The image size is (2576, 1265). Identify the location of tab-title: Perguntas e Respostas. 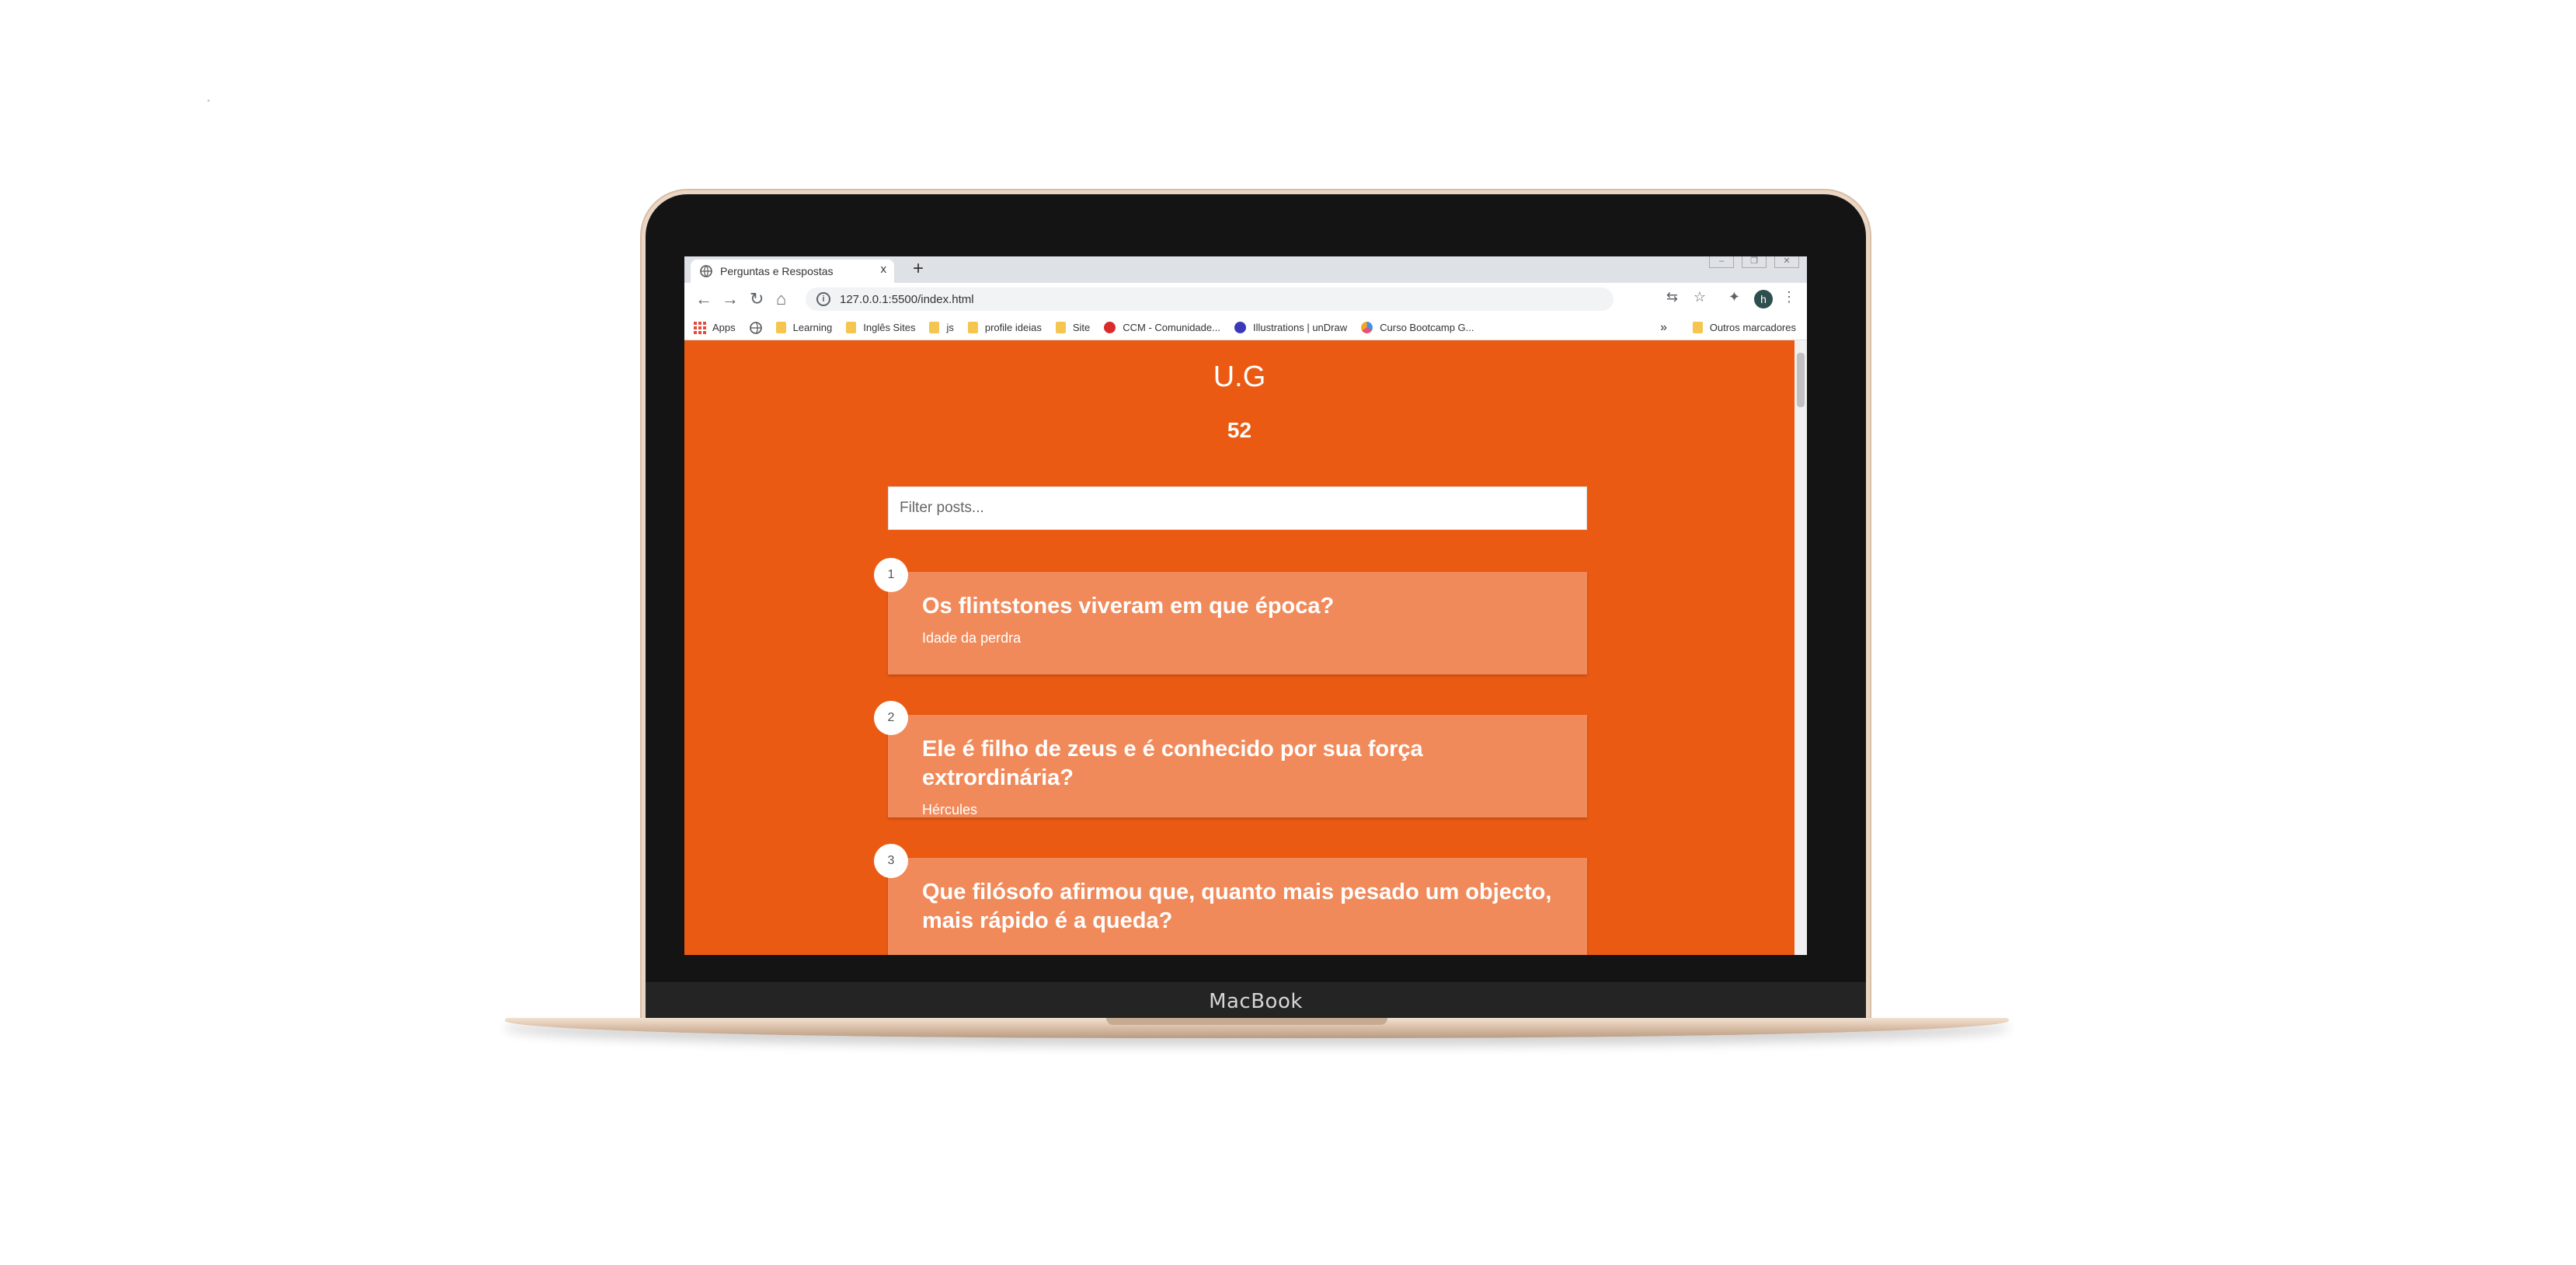
(777, 271).